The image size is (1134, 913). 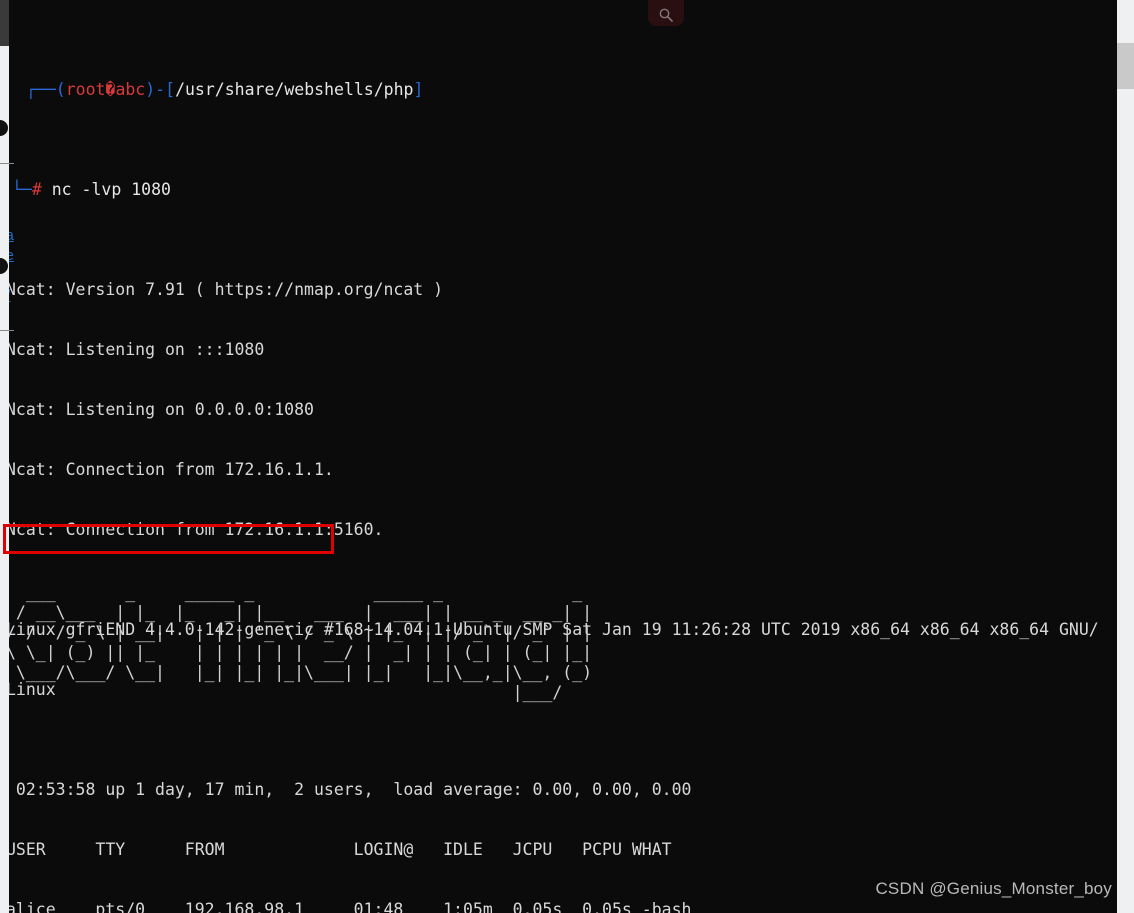 What do you see at coordinates (85, 89) in the screenshot?
I see `prompt-user: root` at bounding box center [85, 89].